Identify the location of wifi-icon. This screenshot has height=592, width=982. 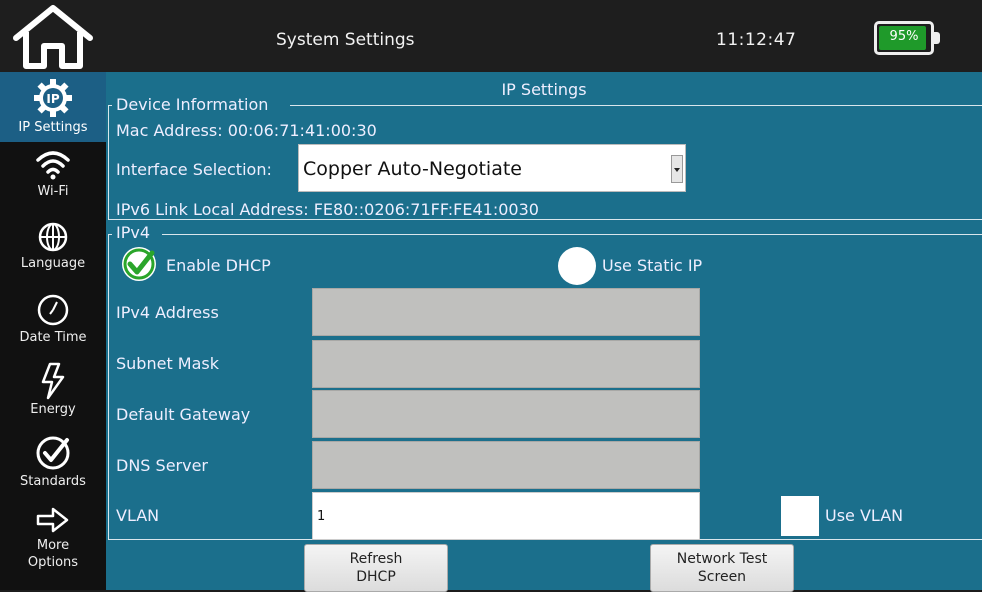
(53, 165).